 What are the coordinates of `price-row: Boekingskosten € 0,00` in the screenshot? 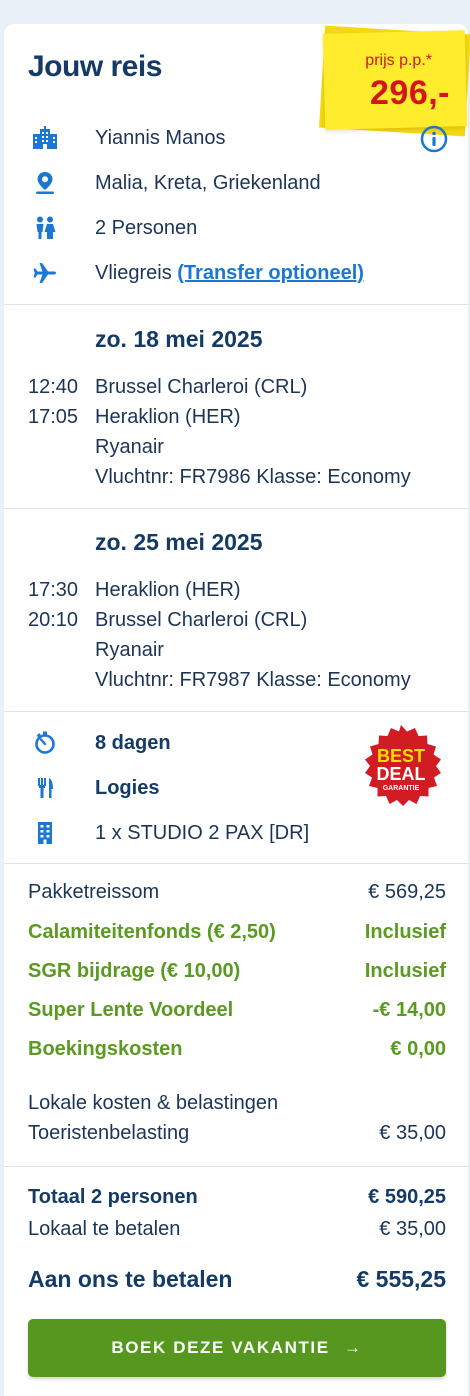 It's located at (237, 1052).